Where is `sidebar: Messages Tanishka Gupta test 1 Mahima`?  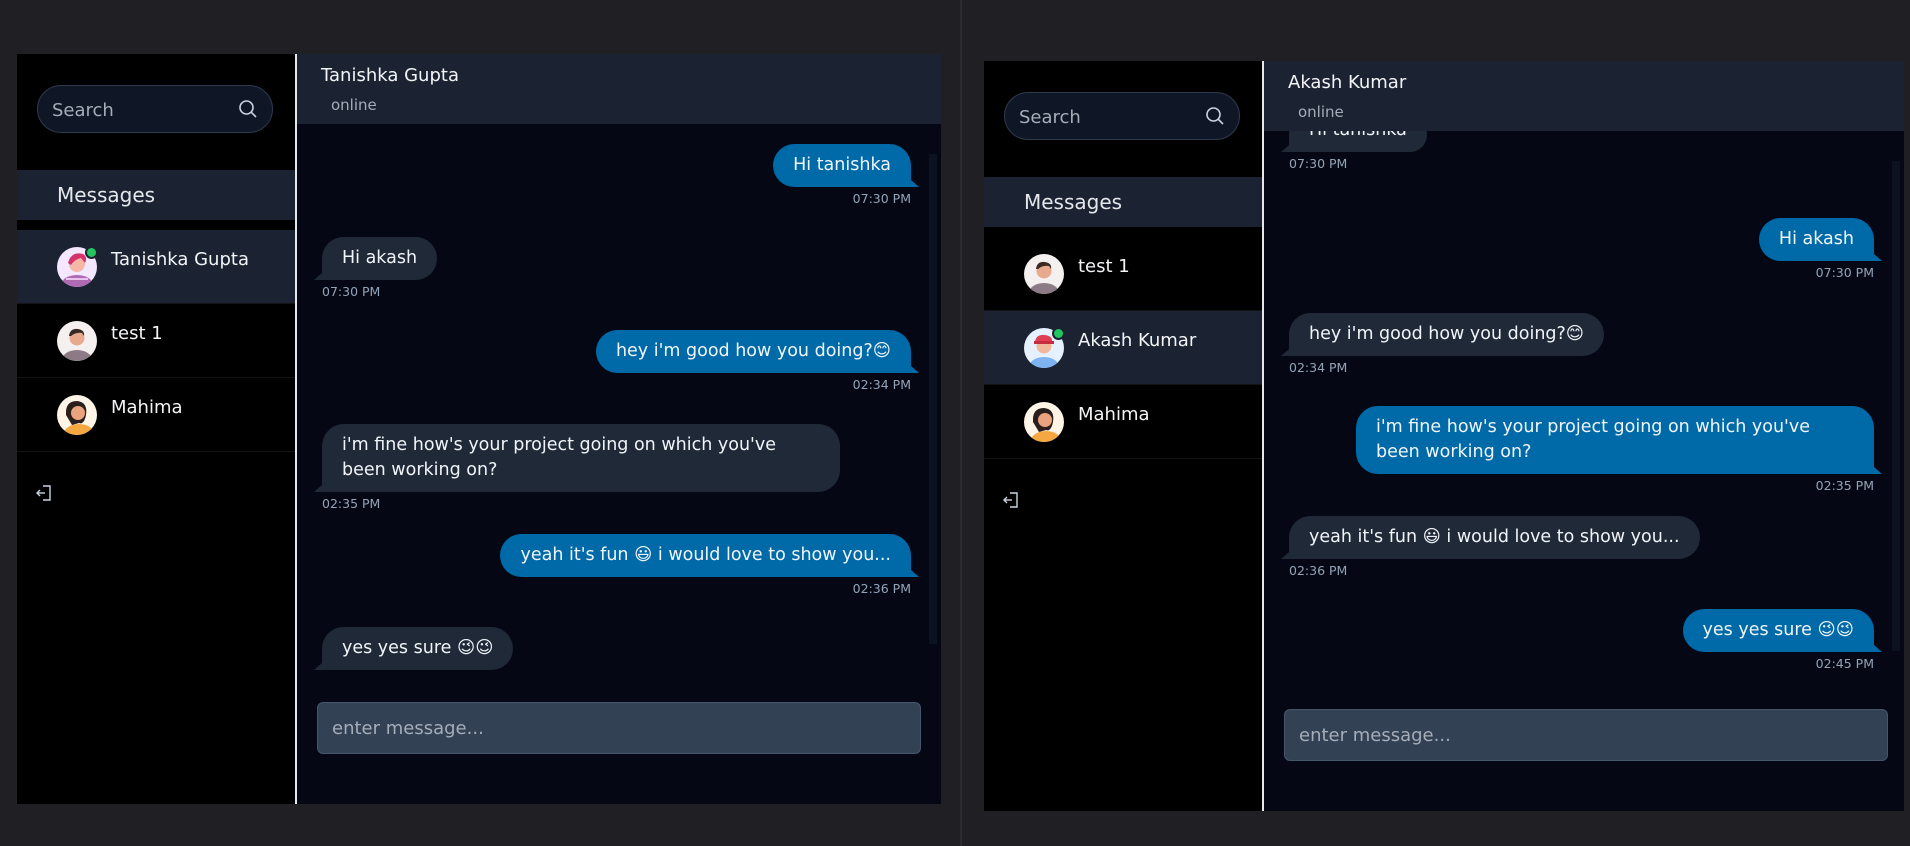
sidebar: Messages Tanishka Gupta test 1 Mahima is located at coordinates (156, 429).